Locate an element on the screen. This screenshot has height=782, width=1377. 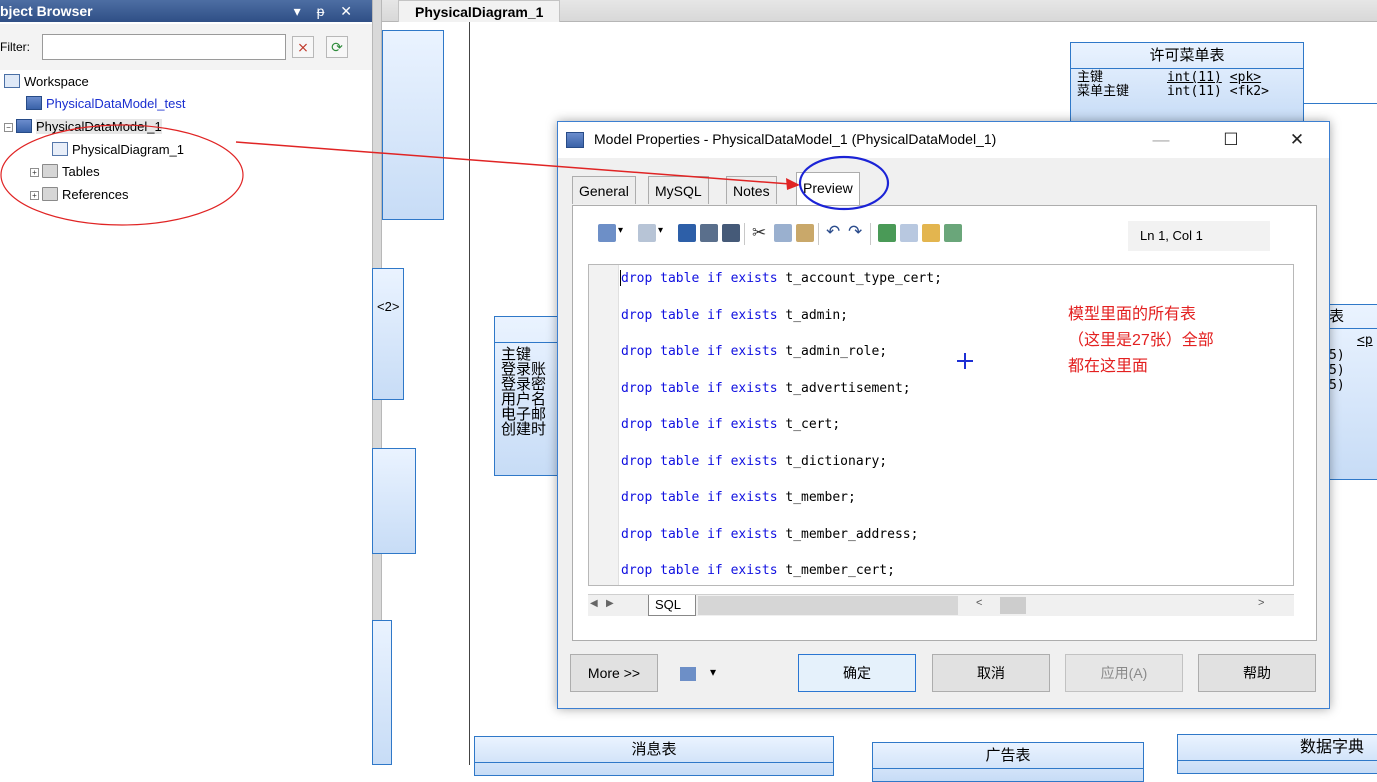
tab-mysql: MySQL is located at coordinates (678, 190).